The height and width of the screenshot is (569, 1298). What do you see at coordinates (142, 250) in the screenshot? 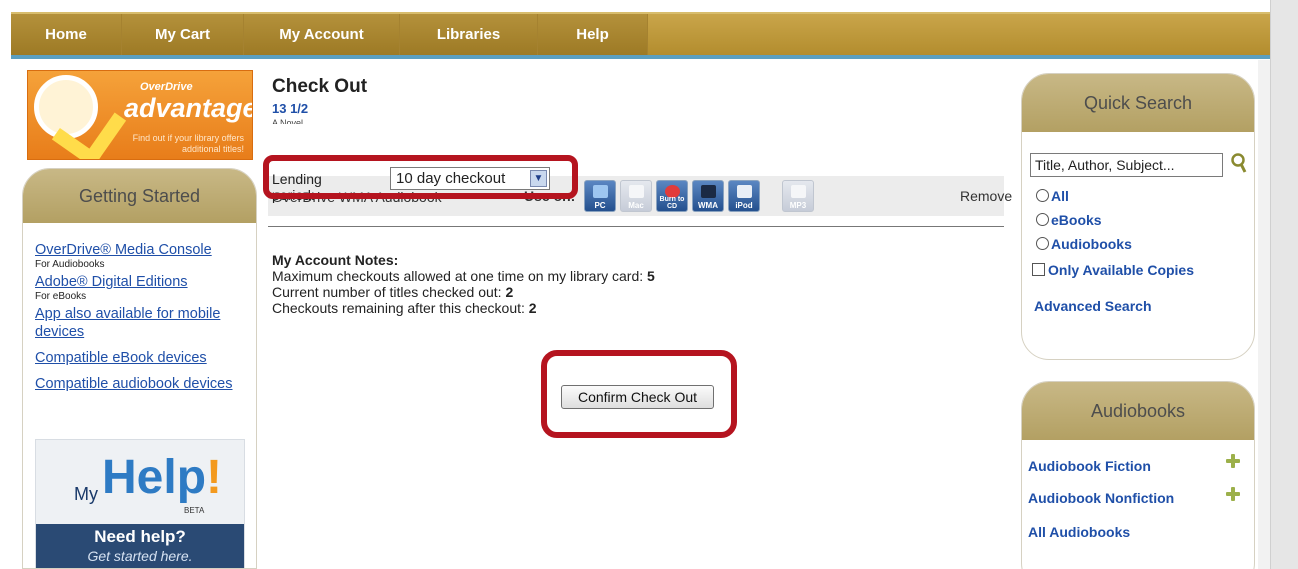
I see `link-overdrive-media-console: OverDrive® Media Console` at bounding box center [142, 250].